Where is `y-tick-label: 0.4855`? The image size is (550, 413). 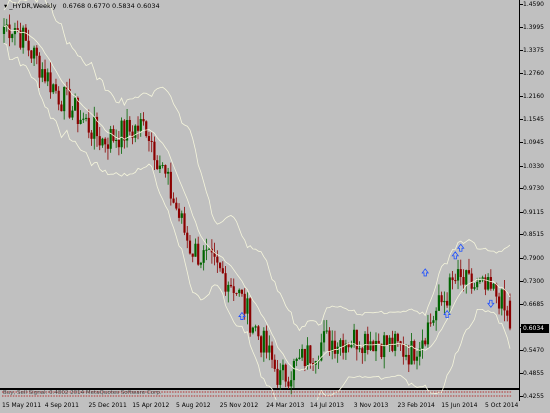 y-tick-label: 0.4855 is located at coordinates (532, 374).